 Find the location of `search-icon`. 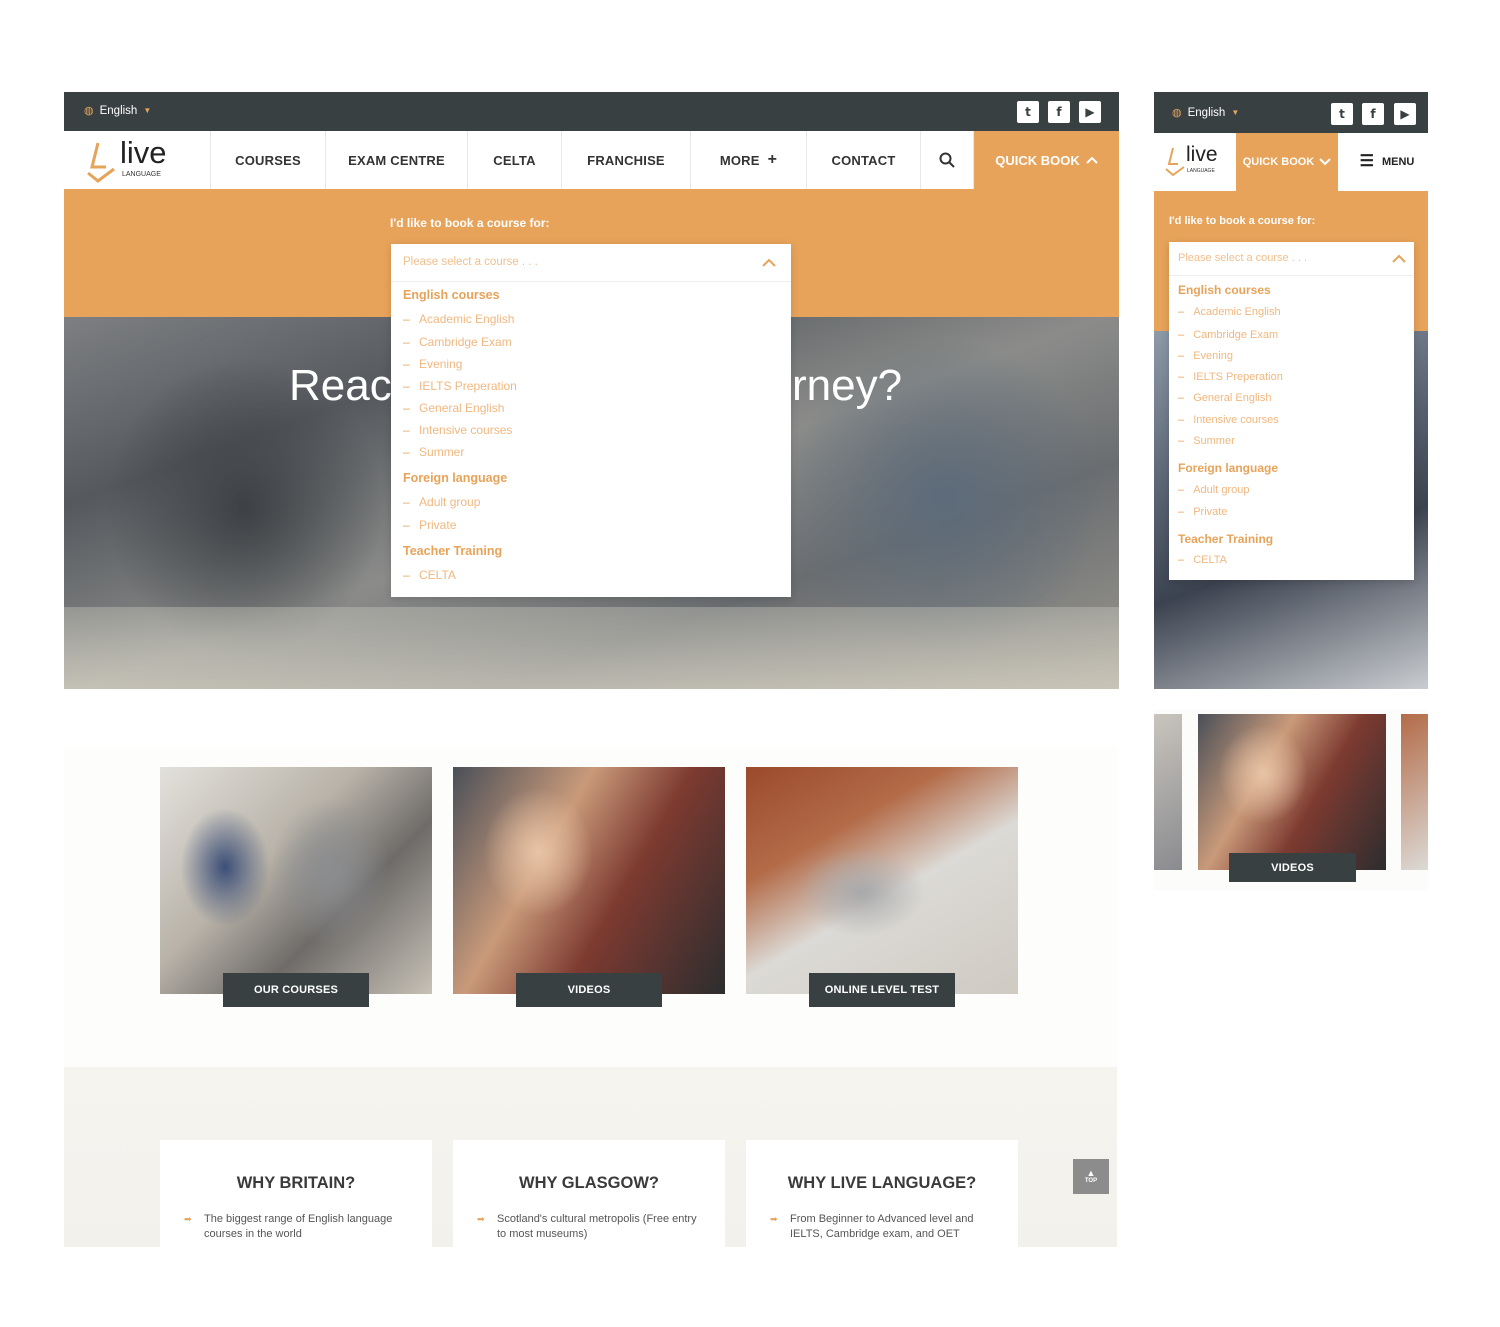

search-icon is located at coordinates (947, 160).